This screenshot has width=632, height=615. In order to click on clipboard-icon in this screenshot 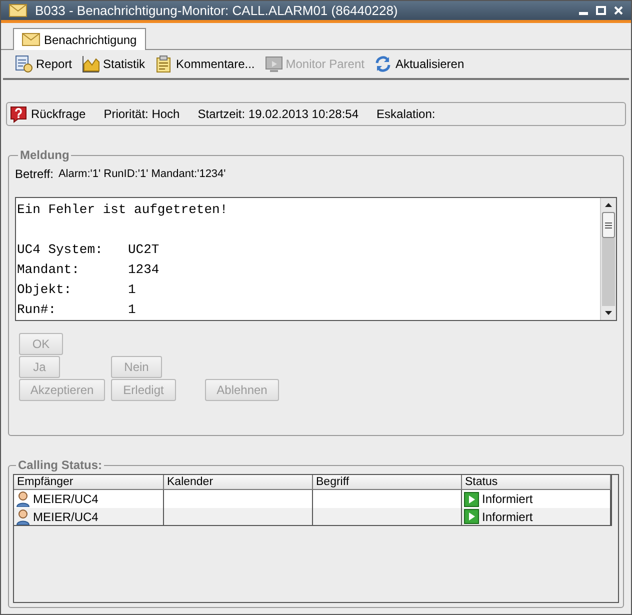, I will do `click(164, 64)`.